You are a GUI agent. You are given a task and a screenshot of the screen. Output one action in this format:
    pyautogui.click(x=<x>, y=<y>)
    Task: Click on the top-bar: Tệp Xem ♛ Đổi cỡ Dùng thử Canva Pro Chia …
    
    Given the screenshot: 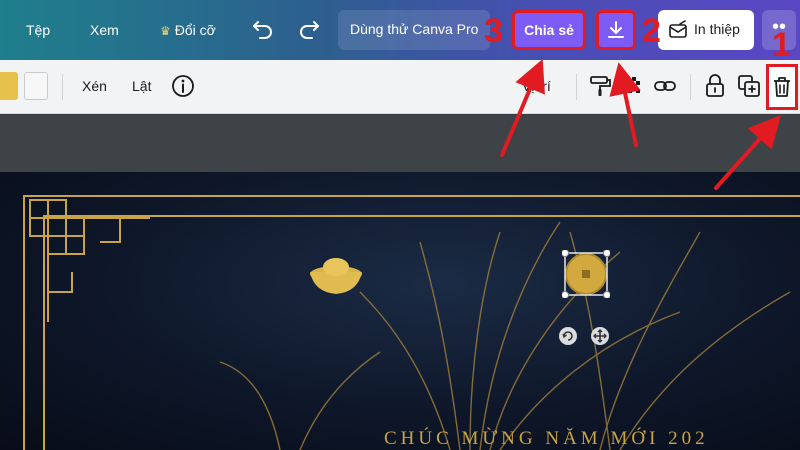 What is the action you would take?
    pyautogui.click(x=400, y=30)
    